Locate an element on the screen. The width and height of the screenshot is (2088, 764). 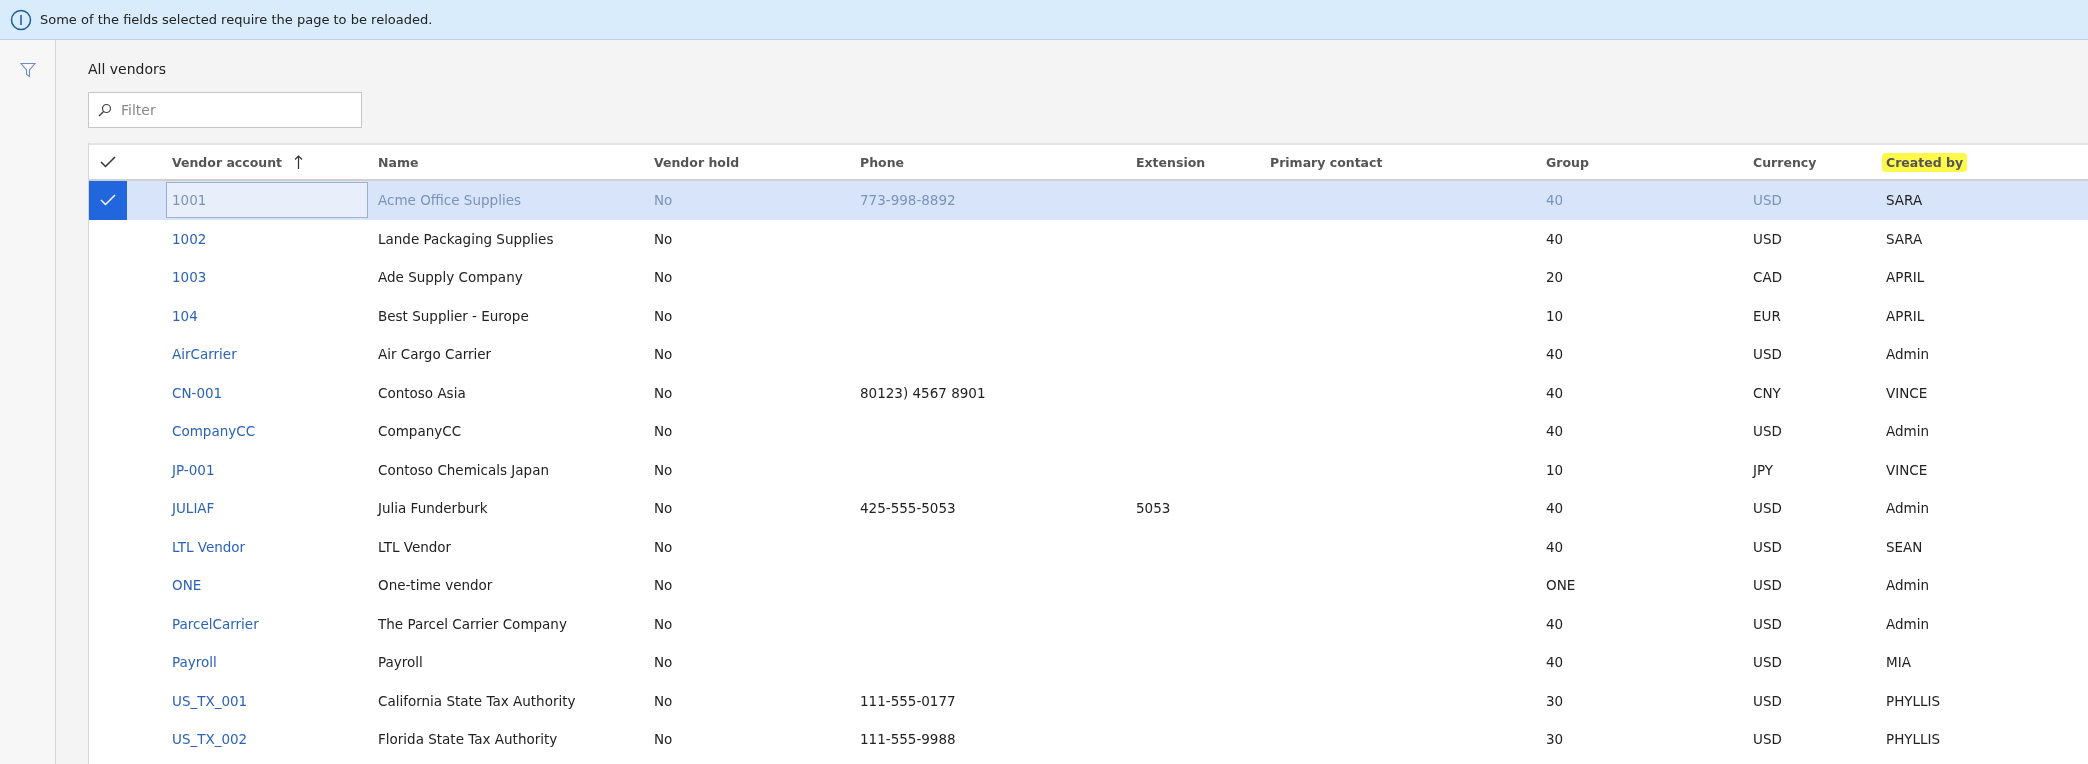
table-cell: Best Supplier - Europe is located at coordinates (453, 315).